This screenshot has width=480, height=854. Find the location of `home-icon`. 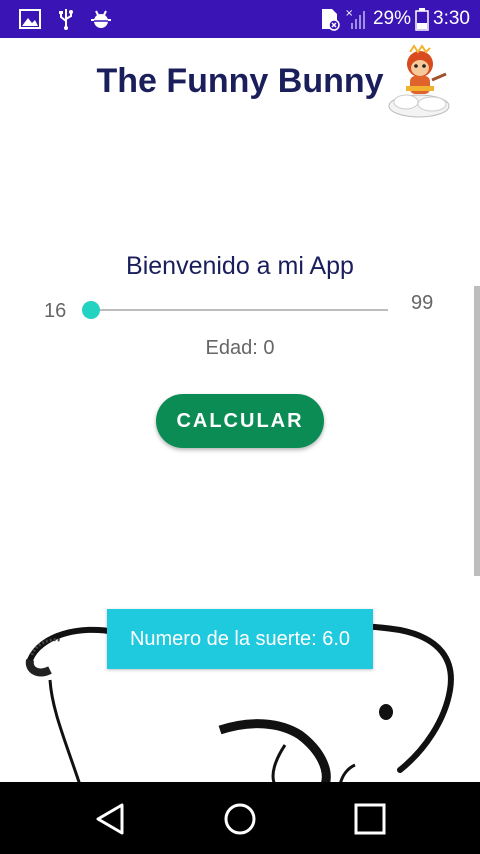

home-icon is located at coordinates (240, 819).